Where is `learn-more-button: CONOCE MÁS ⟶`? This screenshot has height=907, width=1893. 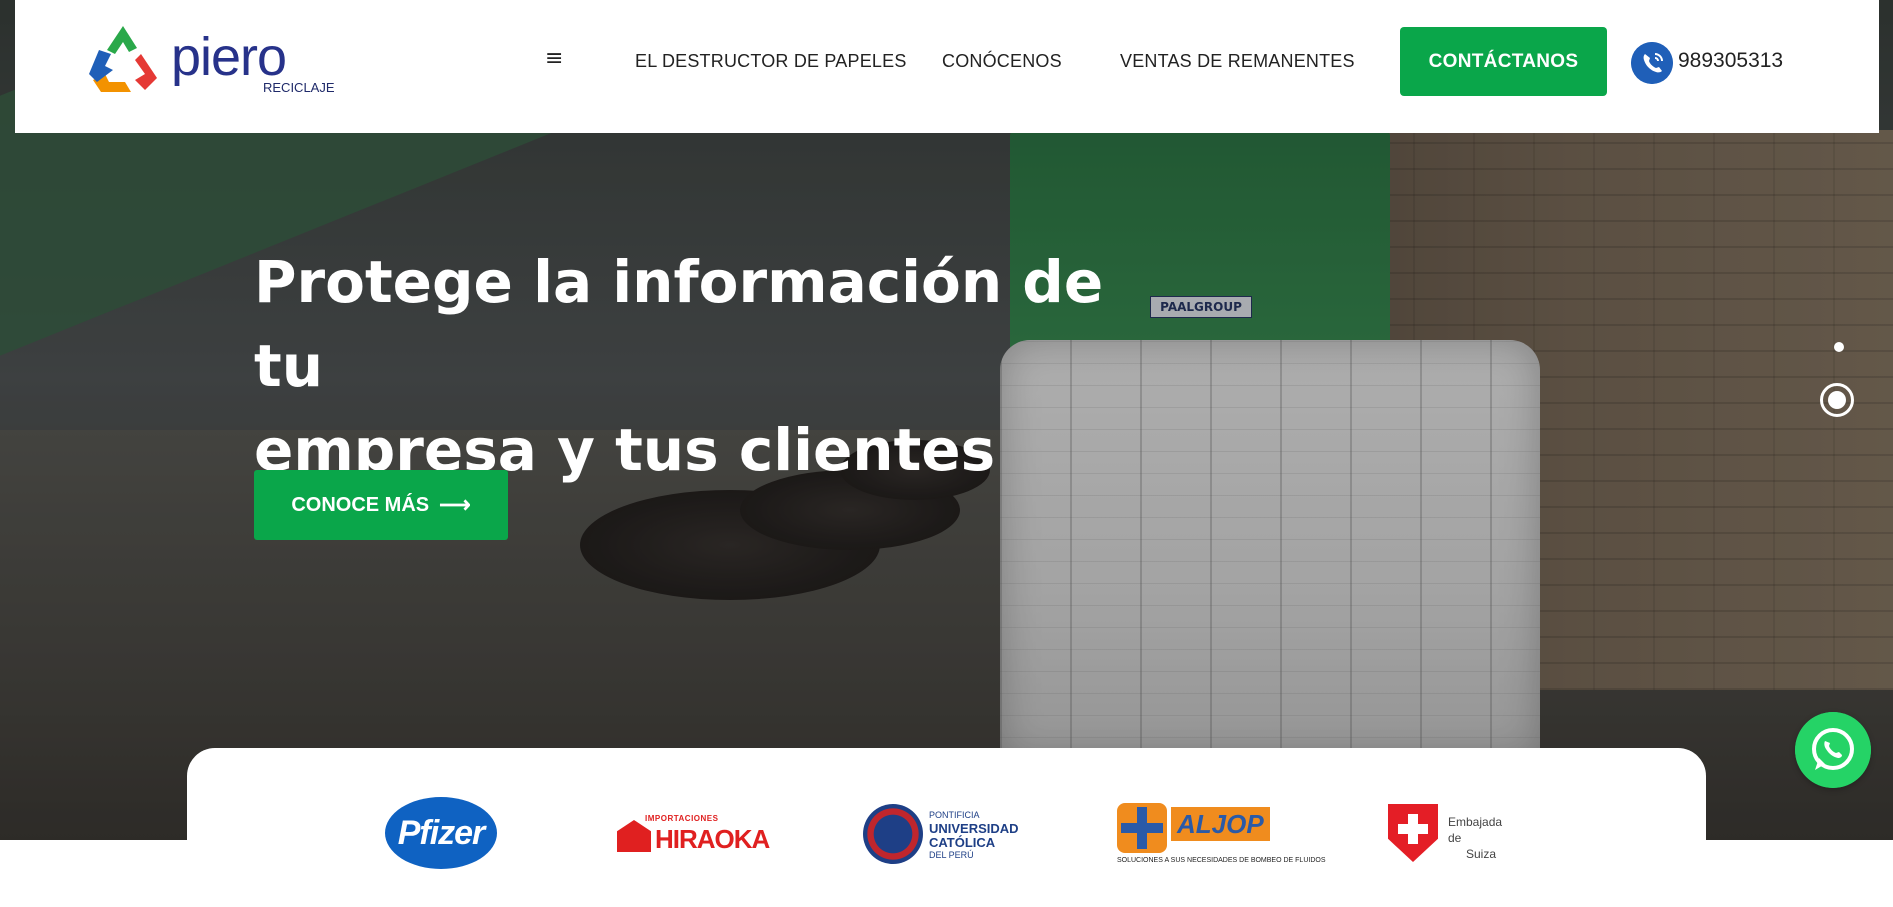 learn-more-button: CONOCE MÁS ⟶ is located at coordinates (381, 505).